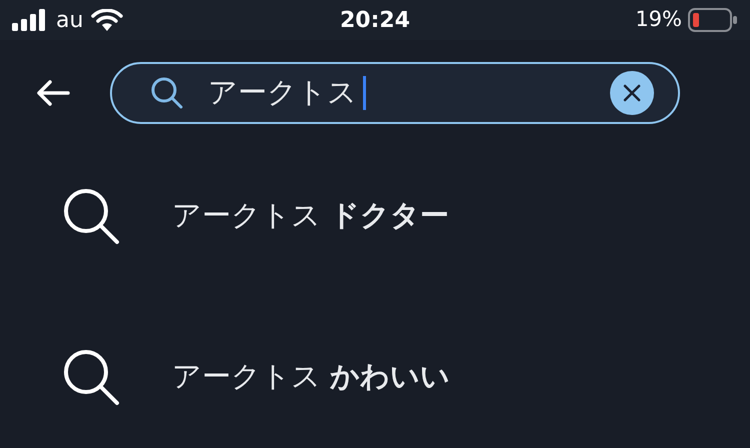 This screenshot has height=448, width=750. What do you see at coordinates (53, 93) in the screenshot?
I see `back-arrow-icon` at bounding box center [53, 93].